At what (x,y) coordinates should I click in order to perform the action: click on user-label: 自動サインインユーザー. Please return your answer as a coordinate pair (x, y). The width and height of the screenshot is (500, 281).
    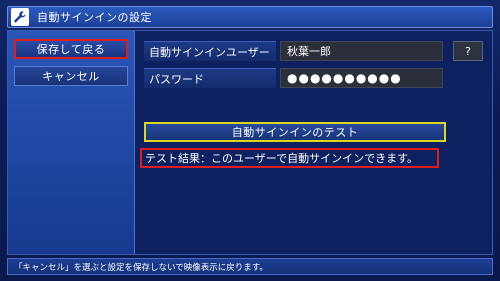
    Looking at the image, I should click on (210, 51).